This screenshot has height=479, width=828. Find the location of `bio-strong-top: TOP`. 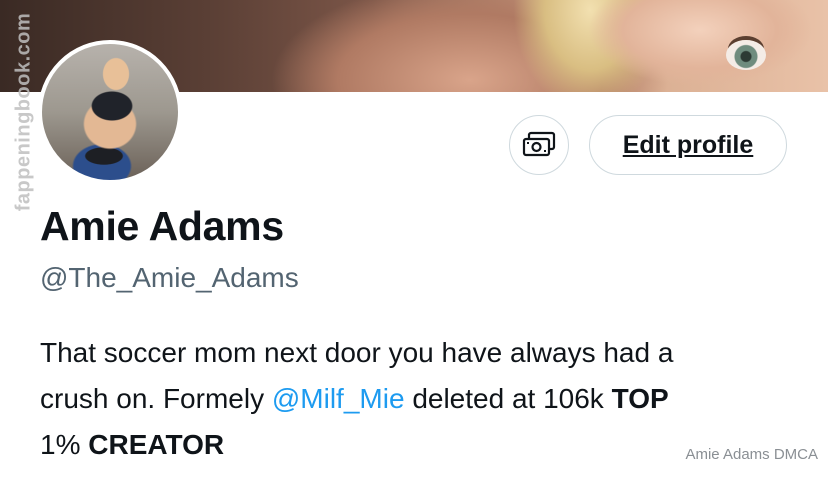

bio-strong-top: TOP is located at coordinates (640, 398).